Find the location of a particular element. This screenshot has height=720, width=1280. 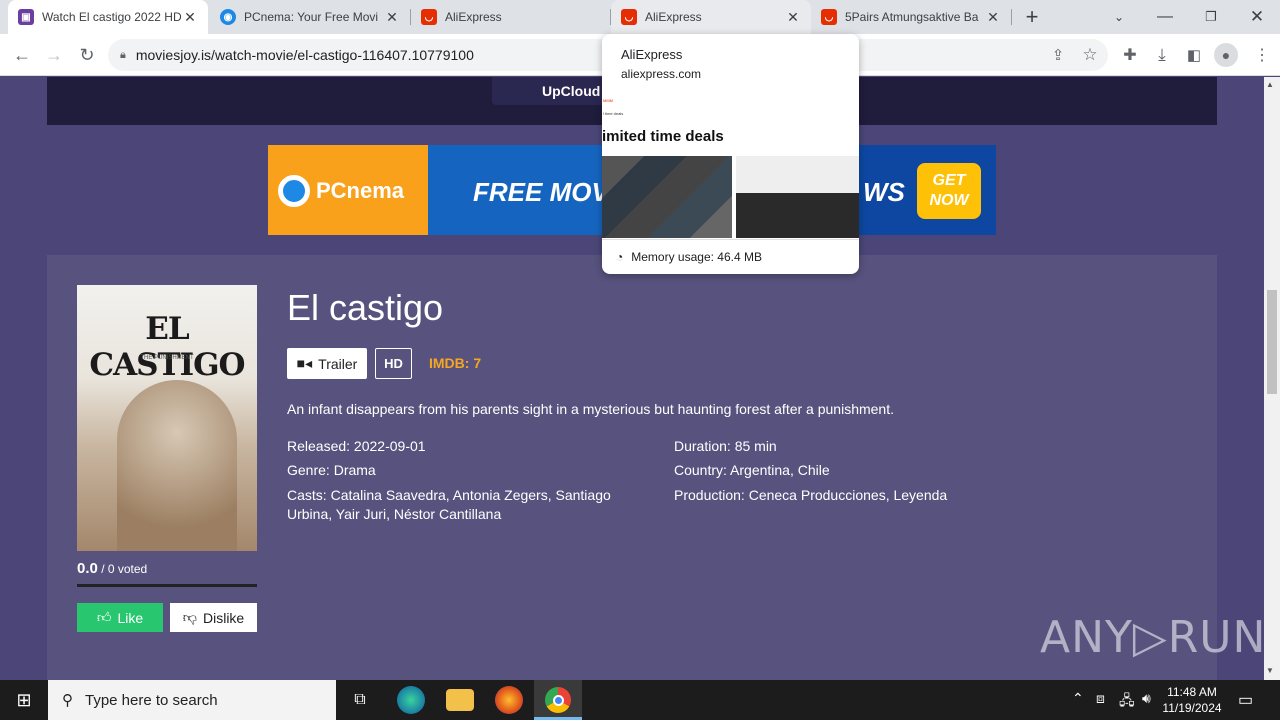

moviesjoy-favicon-icon: ▣ is located at coordinates (26, 17).